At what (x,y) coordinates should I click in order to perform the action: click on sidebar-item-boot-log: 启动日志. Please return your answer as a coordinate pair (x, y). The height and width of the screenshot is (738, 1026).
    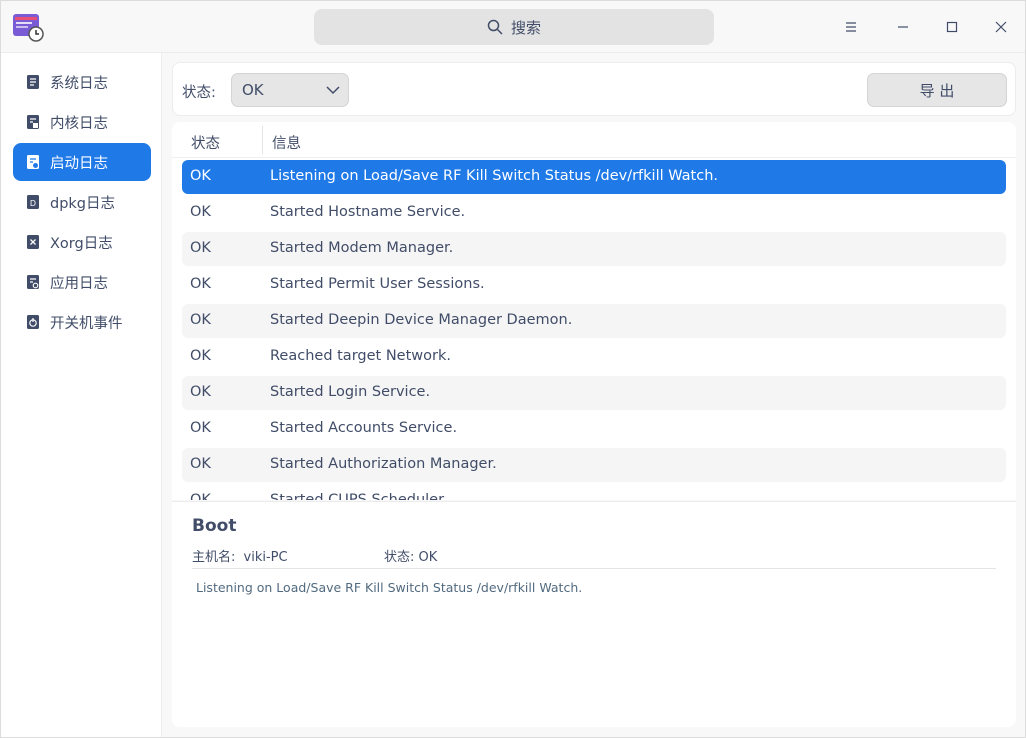
    Looking at the image, I should click on (82, 162).